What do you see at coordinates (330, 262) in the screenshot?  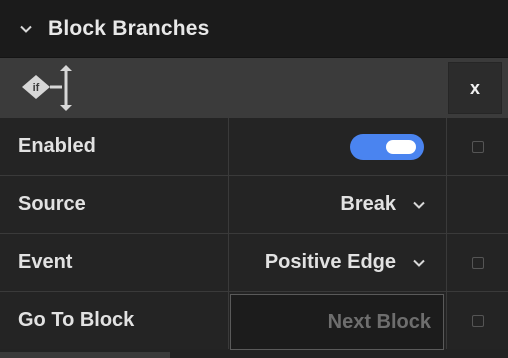 I see `dropdown-value: Positive Edge` at bounding box center [330, 262].